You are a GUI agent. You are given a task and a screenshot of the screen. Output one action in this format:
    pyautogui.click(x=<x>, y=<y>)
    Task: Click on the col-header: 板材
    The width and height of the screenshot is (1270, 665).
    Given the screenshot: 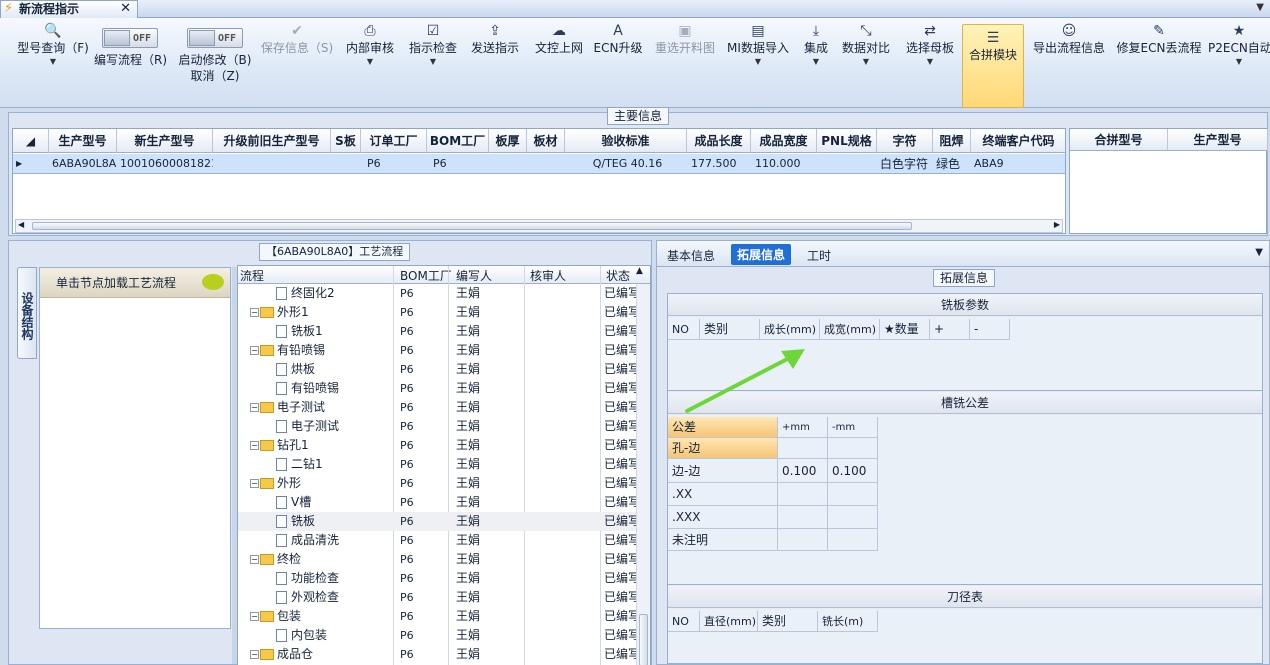 What is the action you would take?
    pyautogui.click(x=546, y=141)
    